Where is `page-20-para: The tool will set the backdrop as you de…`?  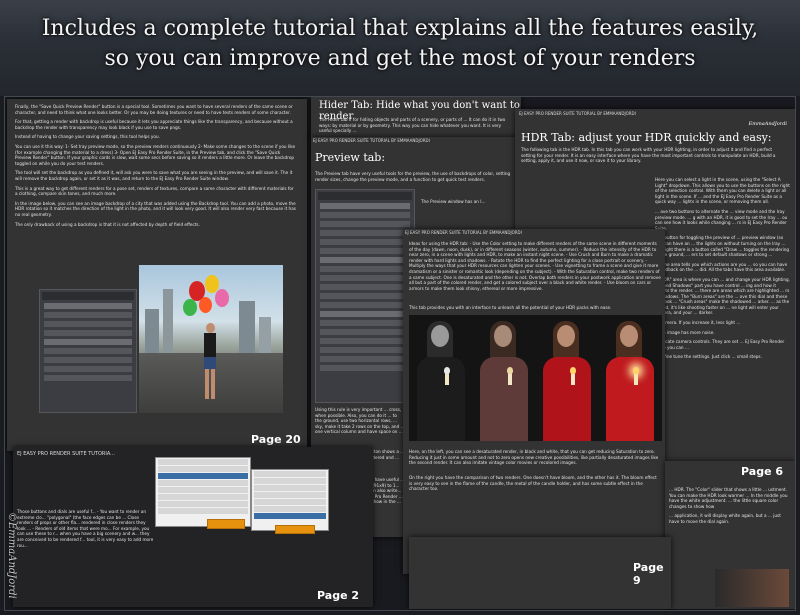 page-20-para: The tool will set the backdrop as you de… is located at coordinates (154, 175).